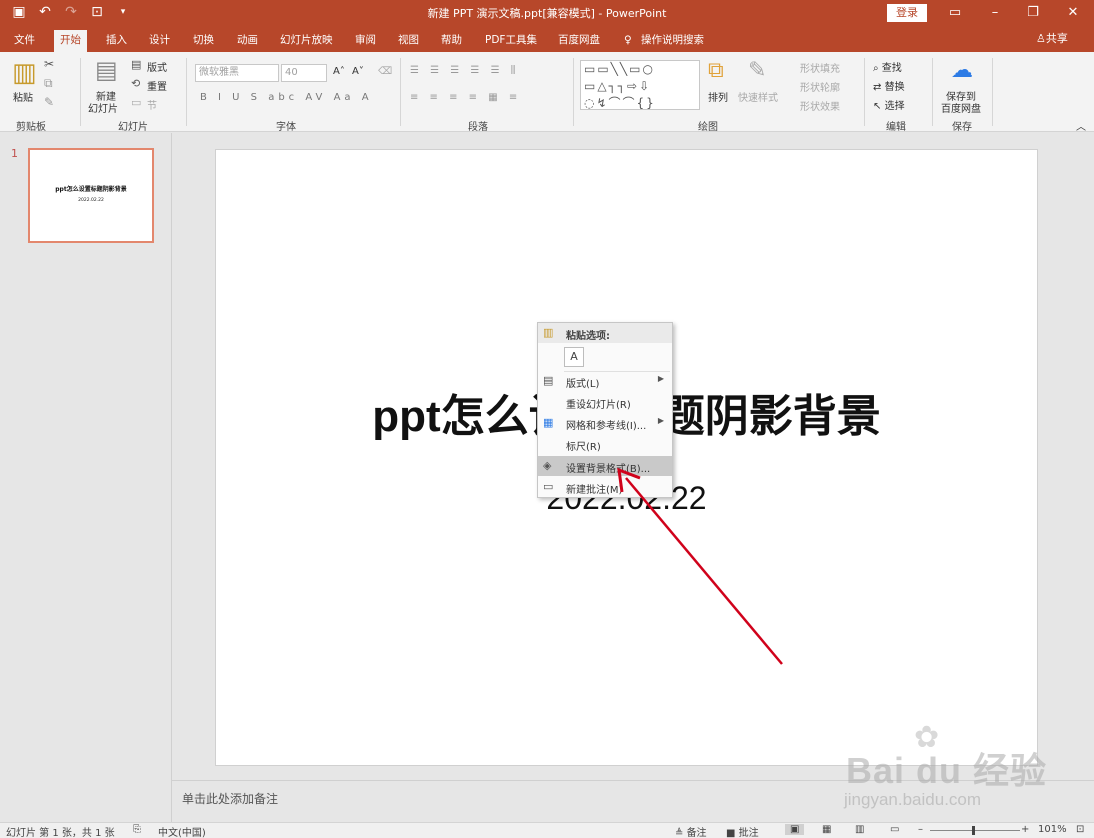  Describe the element at coordinates (478, 127) in the screenshot. I see `paragraph-group-label: 段落` at that location.